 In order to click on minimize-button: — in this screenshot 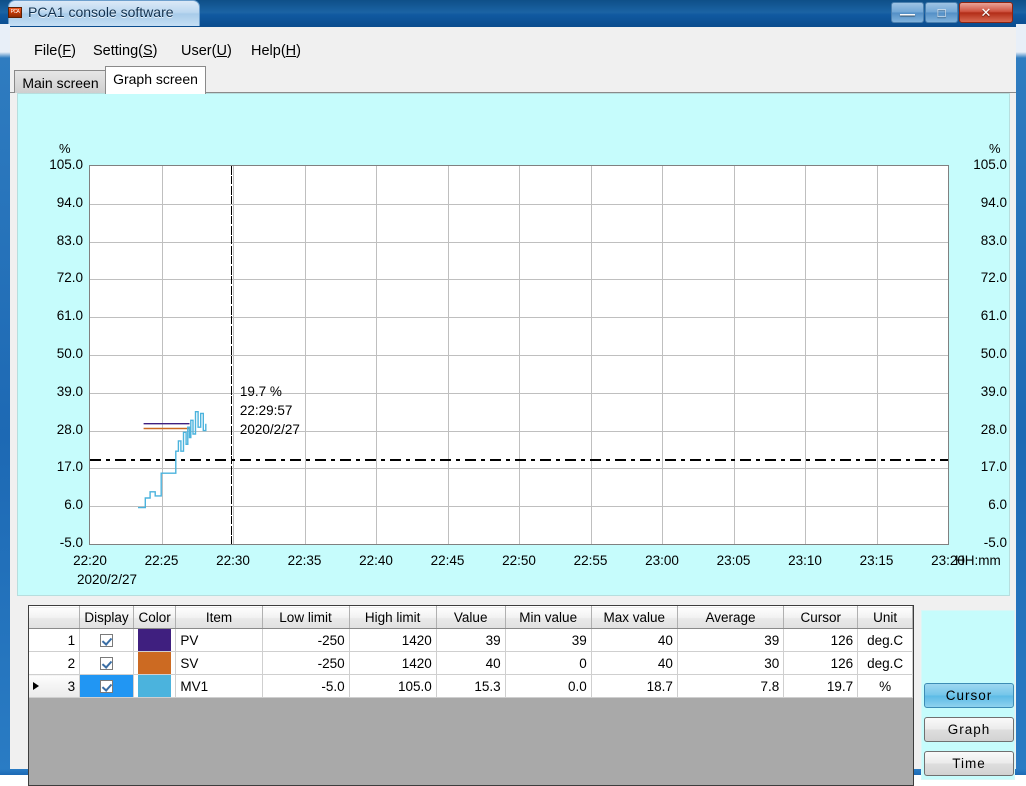, I will do `click(907, 12)`.